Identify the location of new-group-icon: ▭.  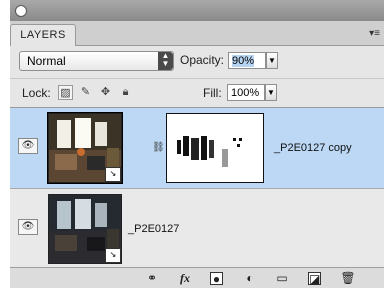
(282, 278).